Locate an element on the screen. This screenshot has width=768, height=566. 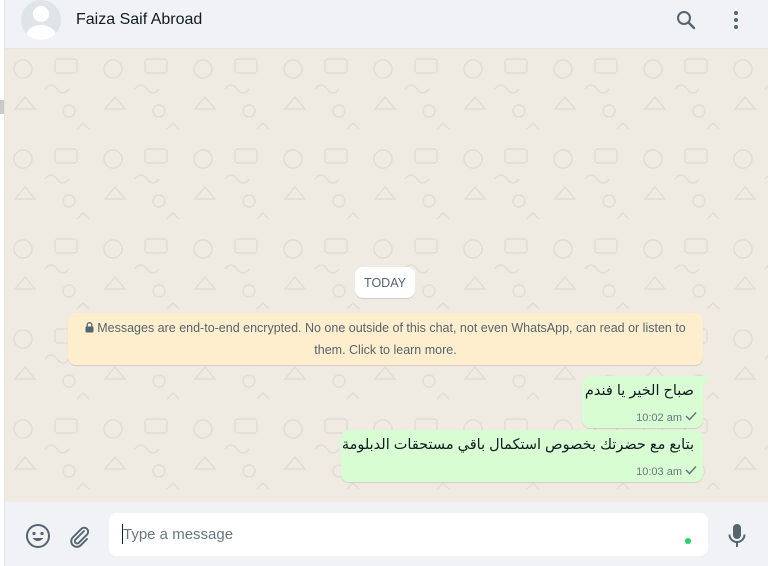
menu-icon is located at coordinates (736, 20).